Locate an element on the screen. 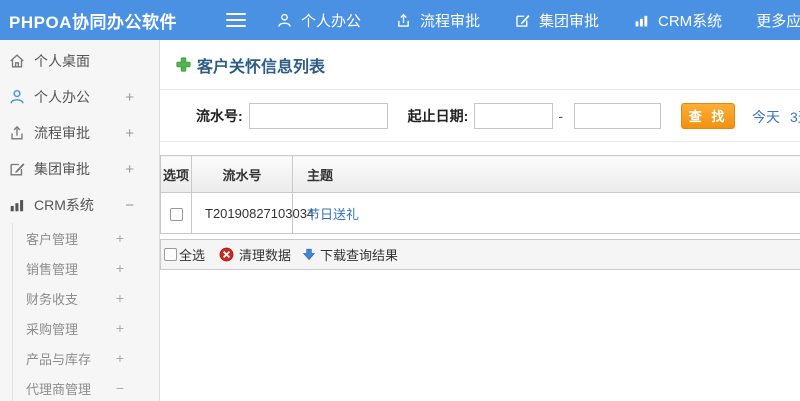 Image resolution: width=800 pixels, height=401 pixels. select-all-checkbox is located at coordinates (170, 254).